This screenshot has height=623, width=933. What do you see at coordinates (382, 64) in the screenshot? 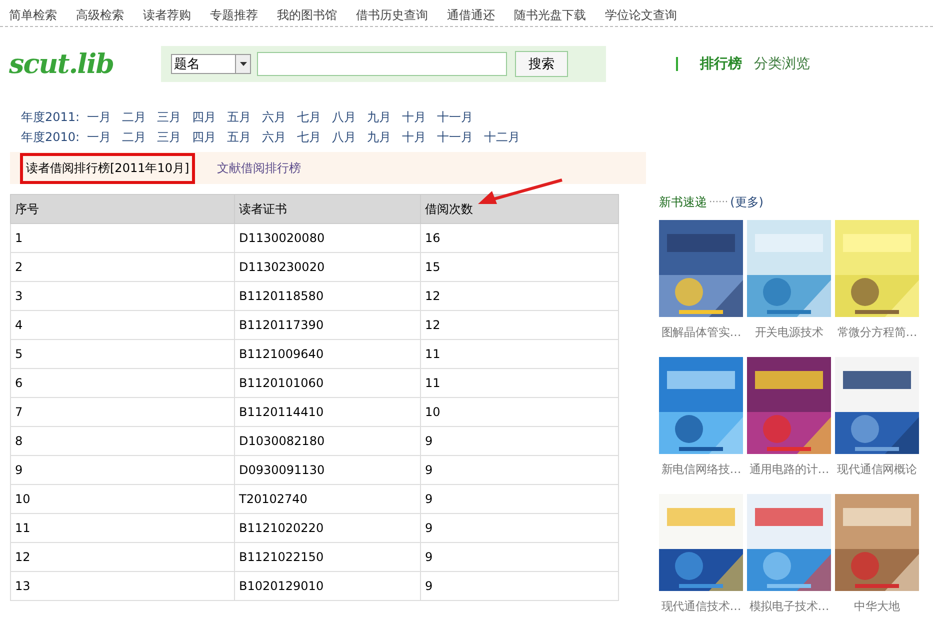
I see `search-field` at bounding box center [382, 64].